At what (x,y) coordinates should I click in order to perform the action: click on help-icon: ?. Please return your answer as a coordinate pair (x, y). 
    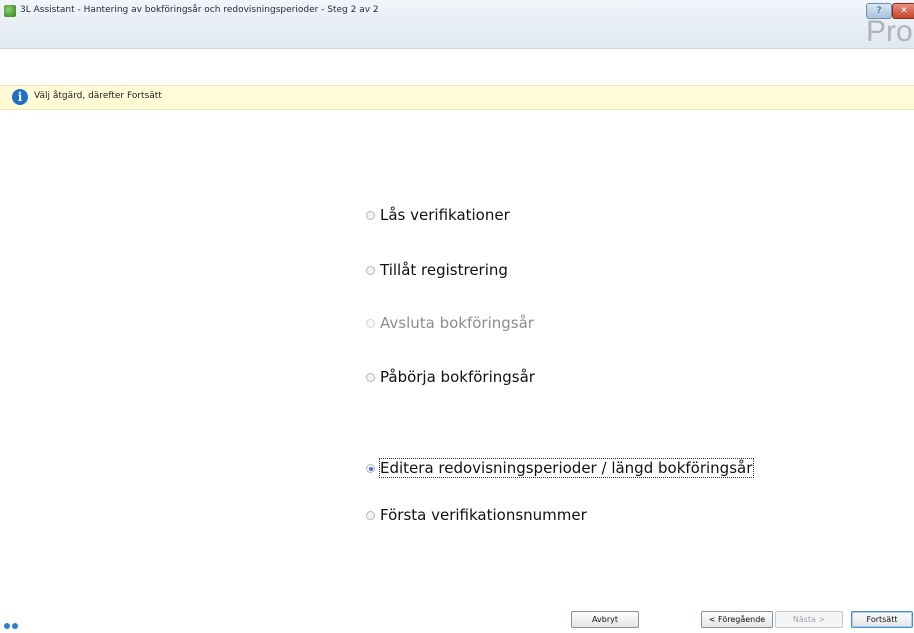
    Looking at the image, I should click on (879, 11).